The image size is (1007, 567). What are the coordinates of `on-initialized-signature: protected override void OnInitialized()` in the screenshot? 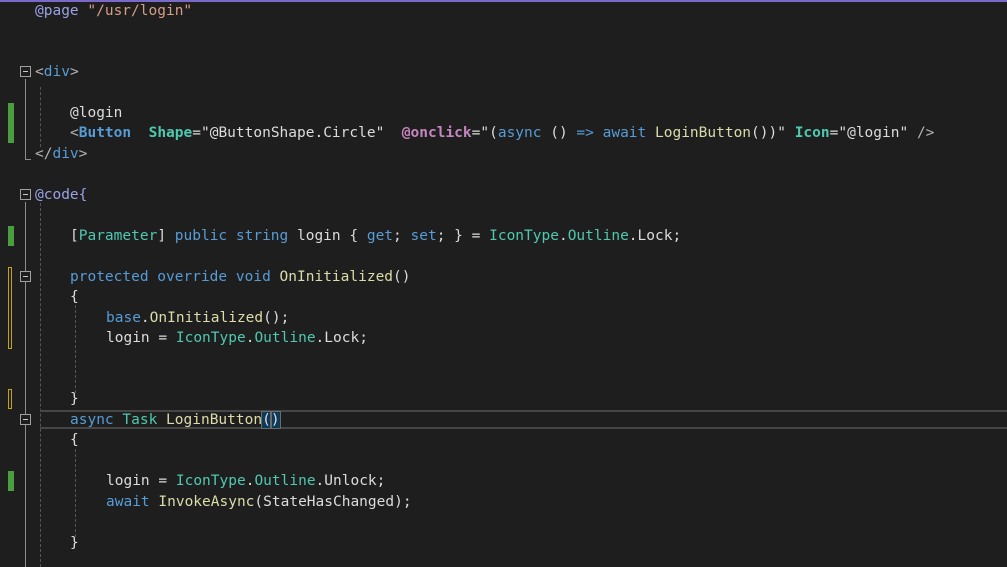 It's located at (240, 277).